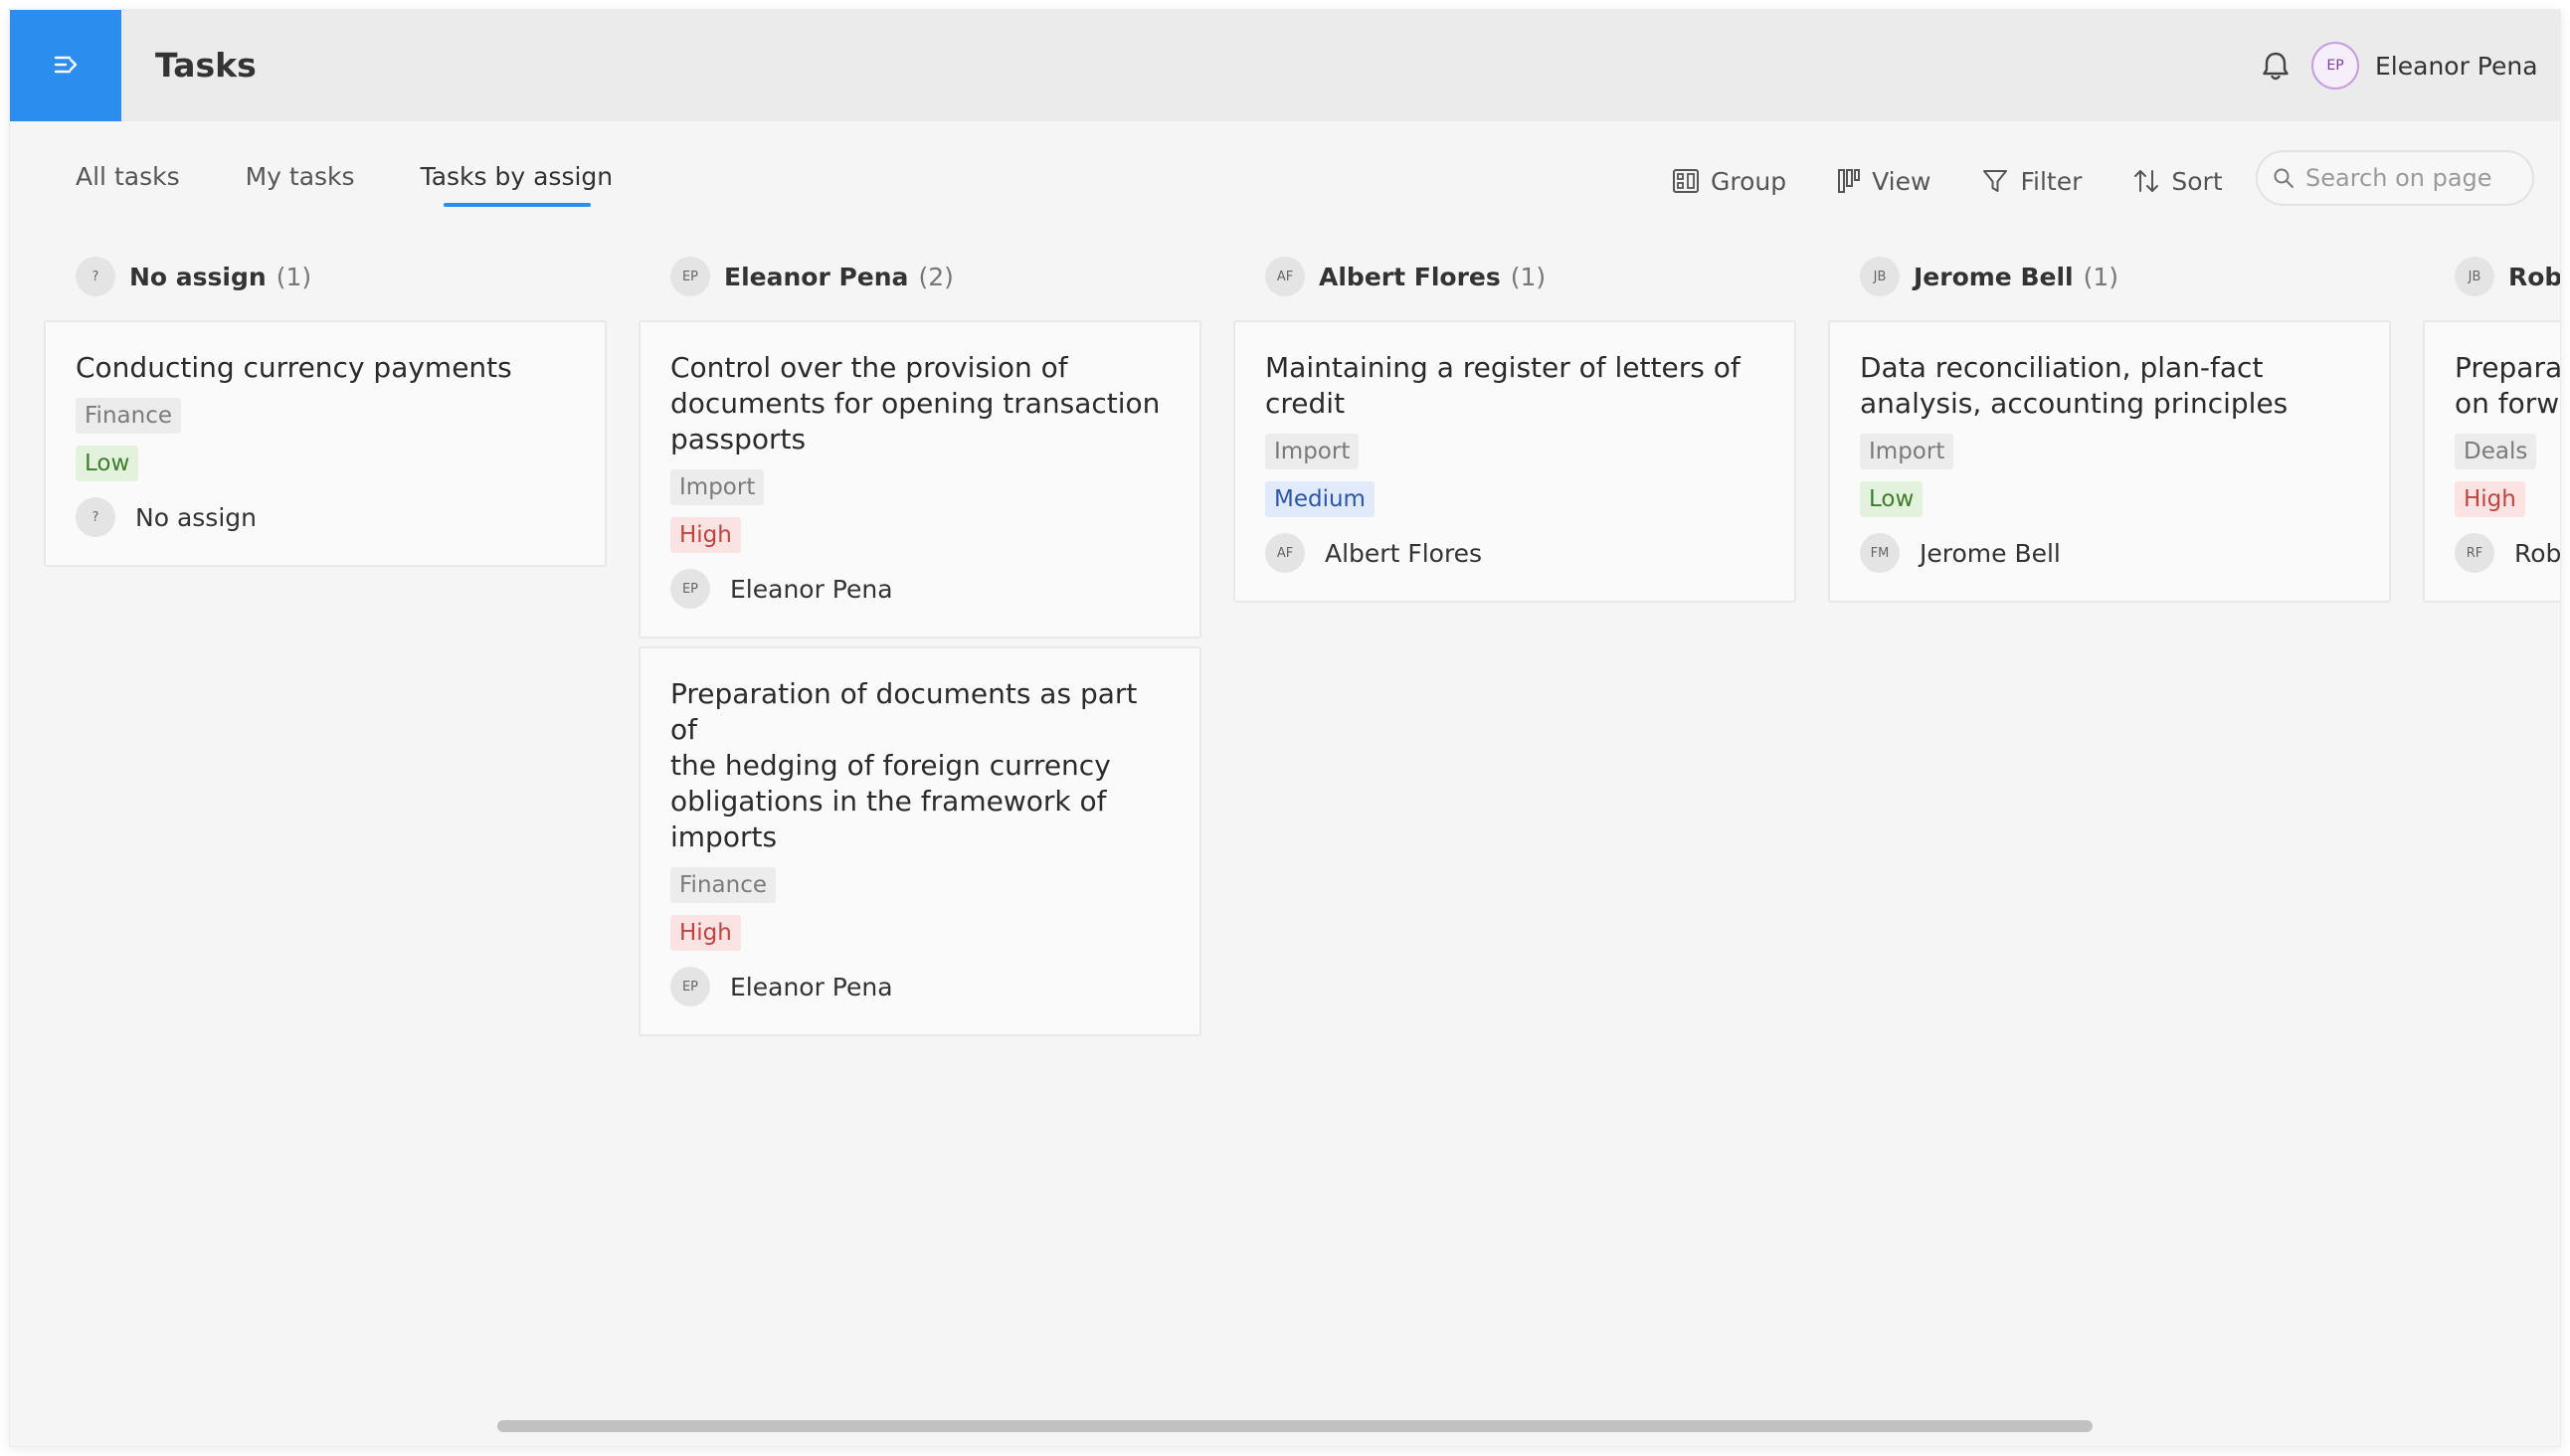  Describe the element at coordinates (936, 276) in the screenshot. I see `column-count: (2)` at that location.